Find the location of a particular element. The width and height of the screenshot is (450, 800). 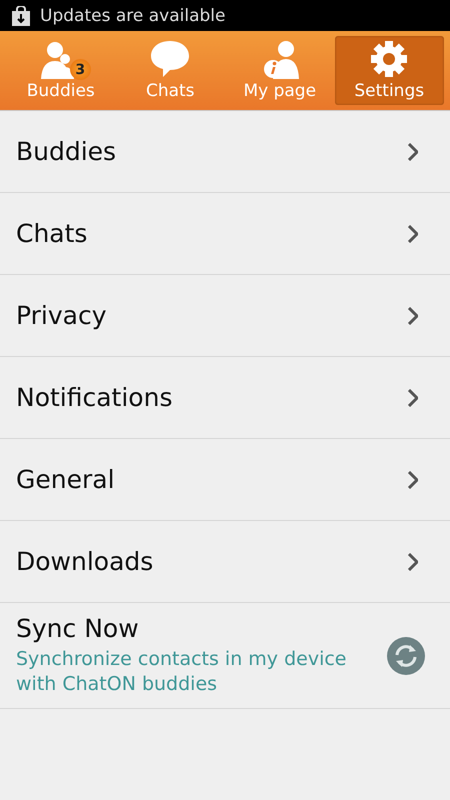

menu-item: Downloads is located at coordinates (225, 562).